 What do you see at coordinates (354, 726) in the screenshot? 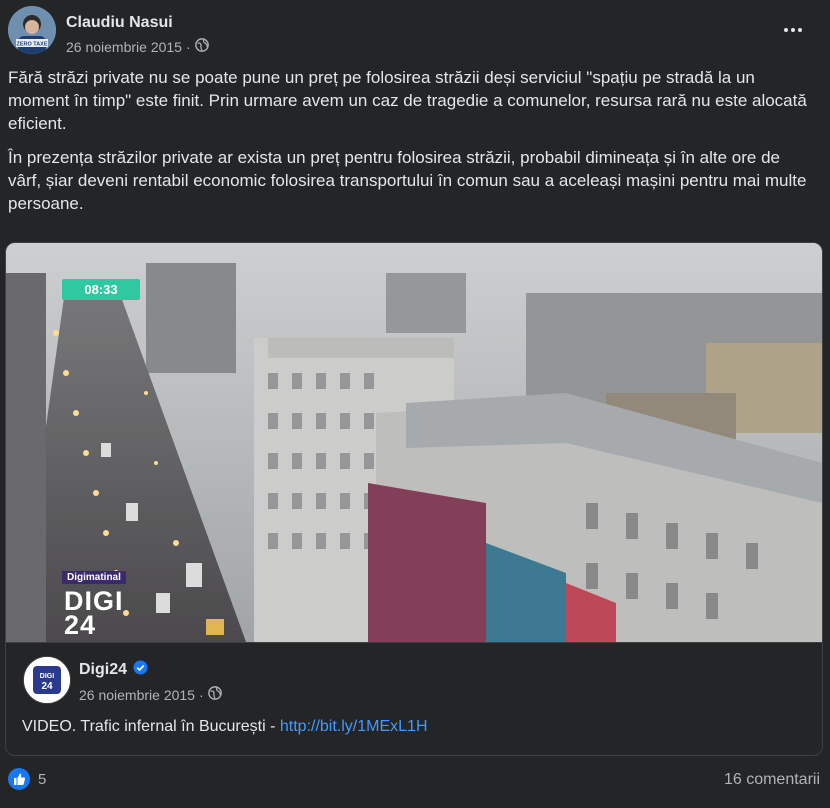
I see `shared-post-link: http://bit.ly/1MExL1H` at bounding box center [354, 726].